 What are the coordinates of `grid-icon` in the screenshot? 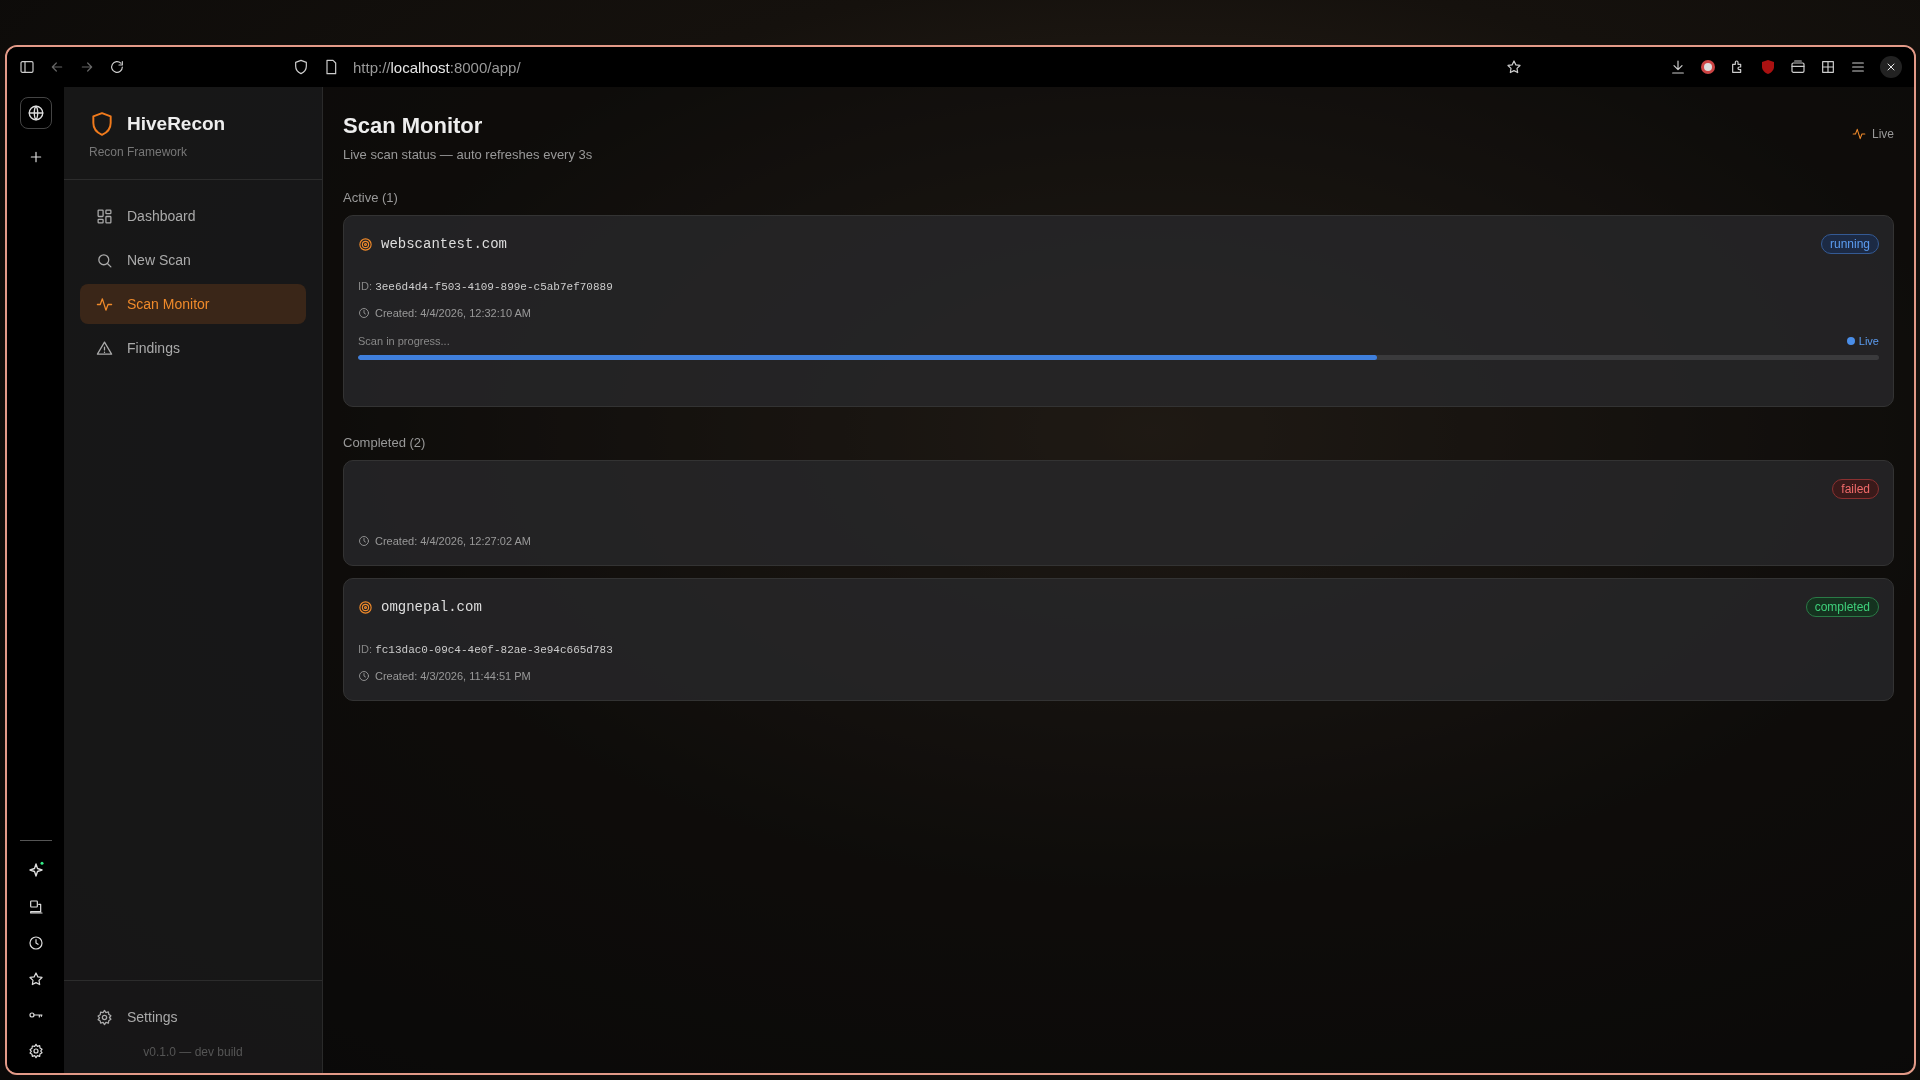 It's located at (104, 216).